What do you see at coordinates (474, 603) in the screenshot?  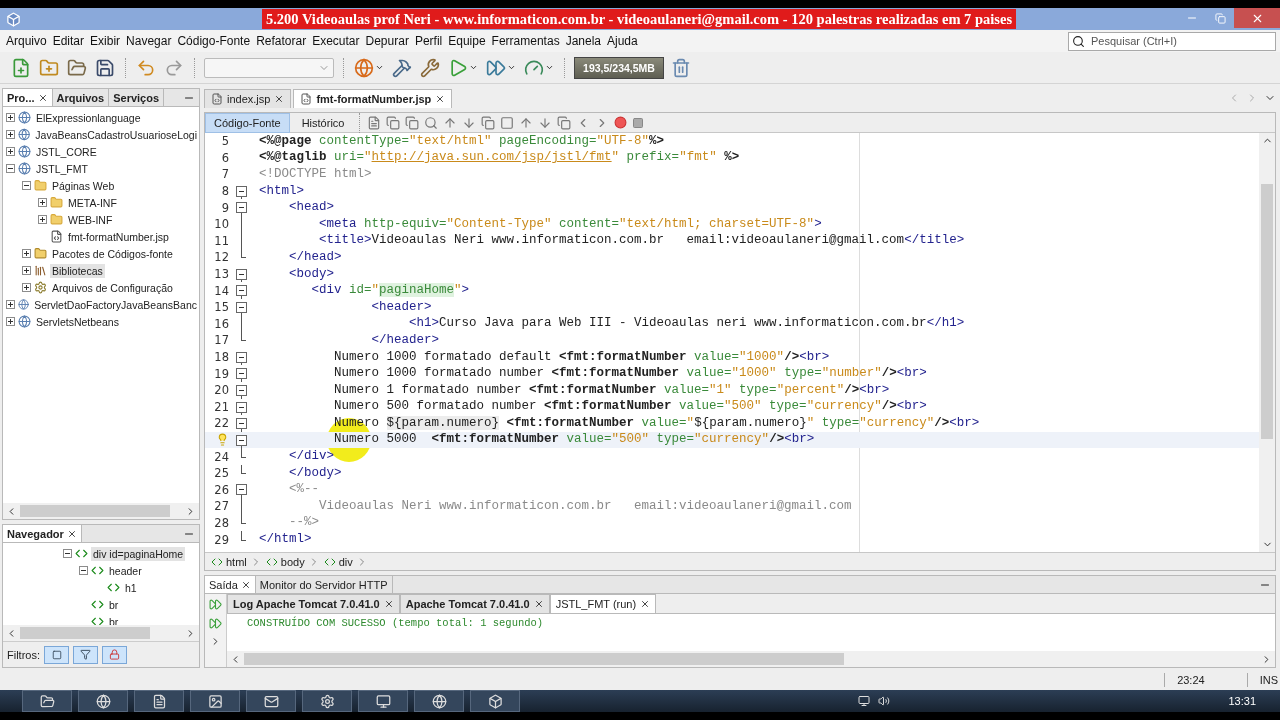 I see `output-tab: Apache Tomcat 7.0.41.0` at bounding box center [474, 603].